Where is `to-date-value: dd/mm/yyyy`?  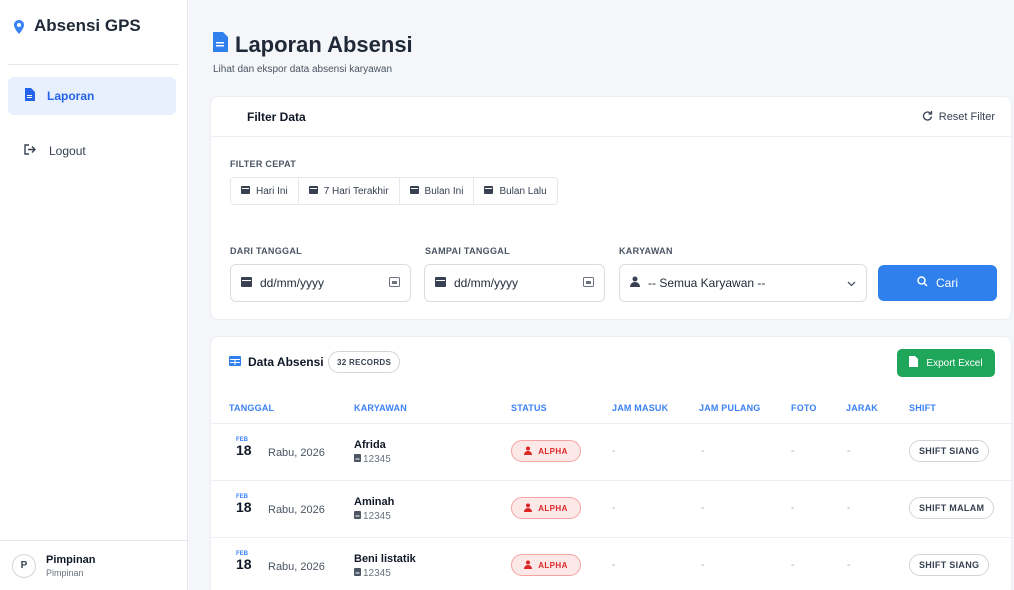 to-date-value: dd/mm/yyyy is located at coordinates (486, 283).